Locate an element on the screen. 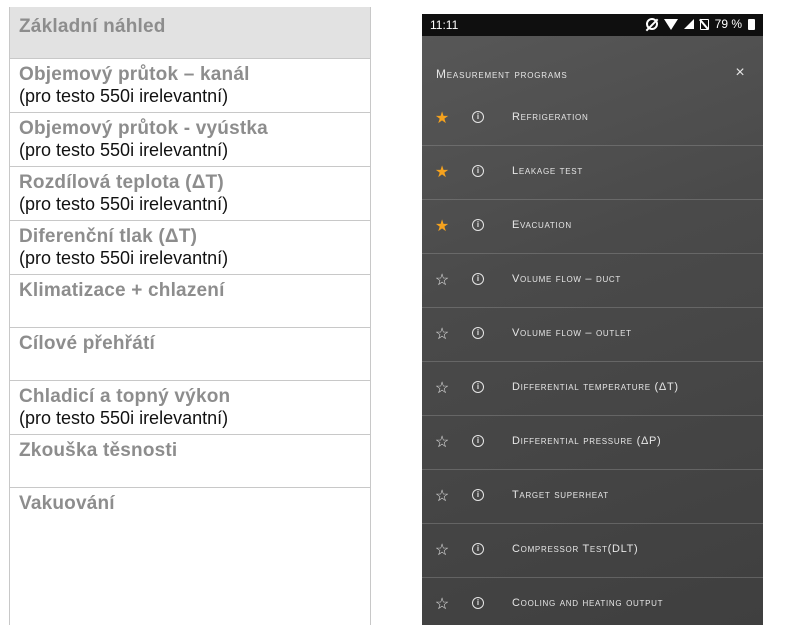 The image size is (810, 625). program-label: Target superheat is located at coordinates (560, 495).